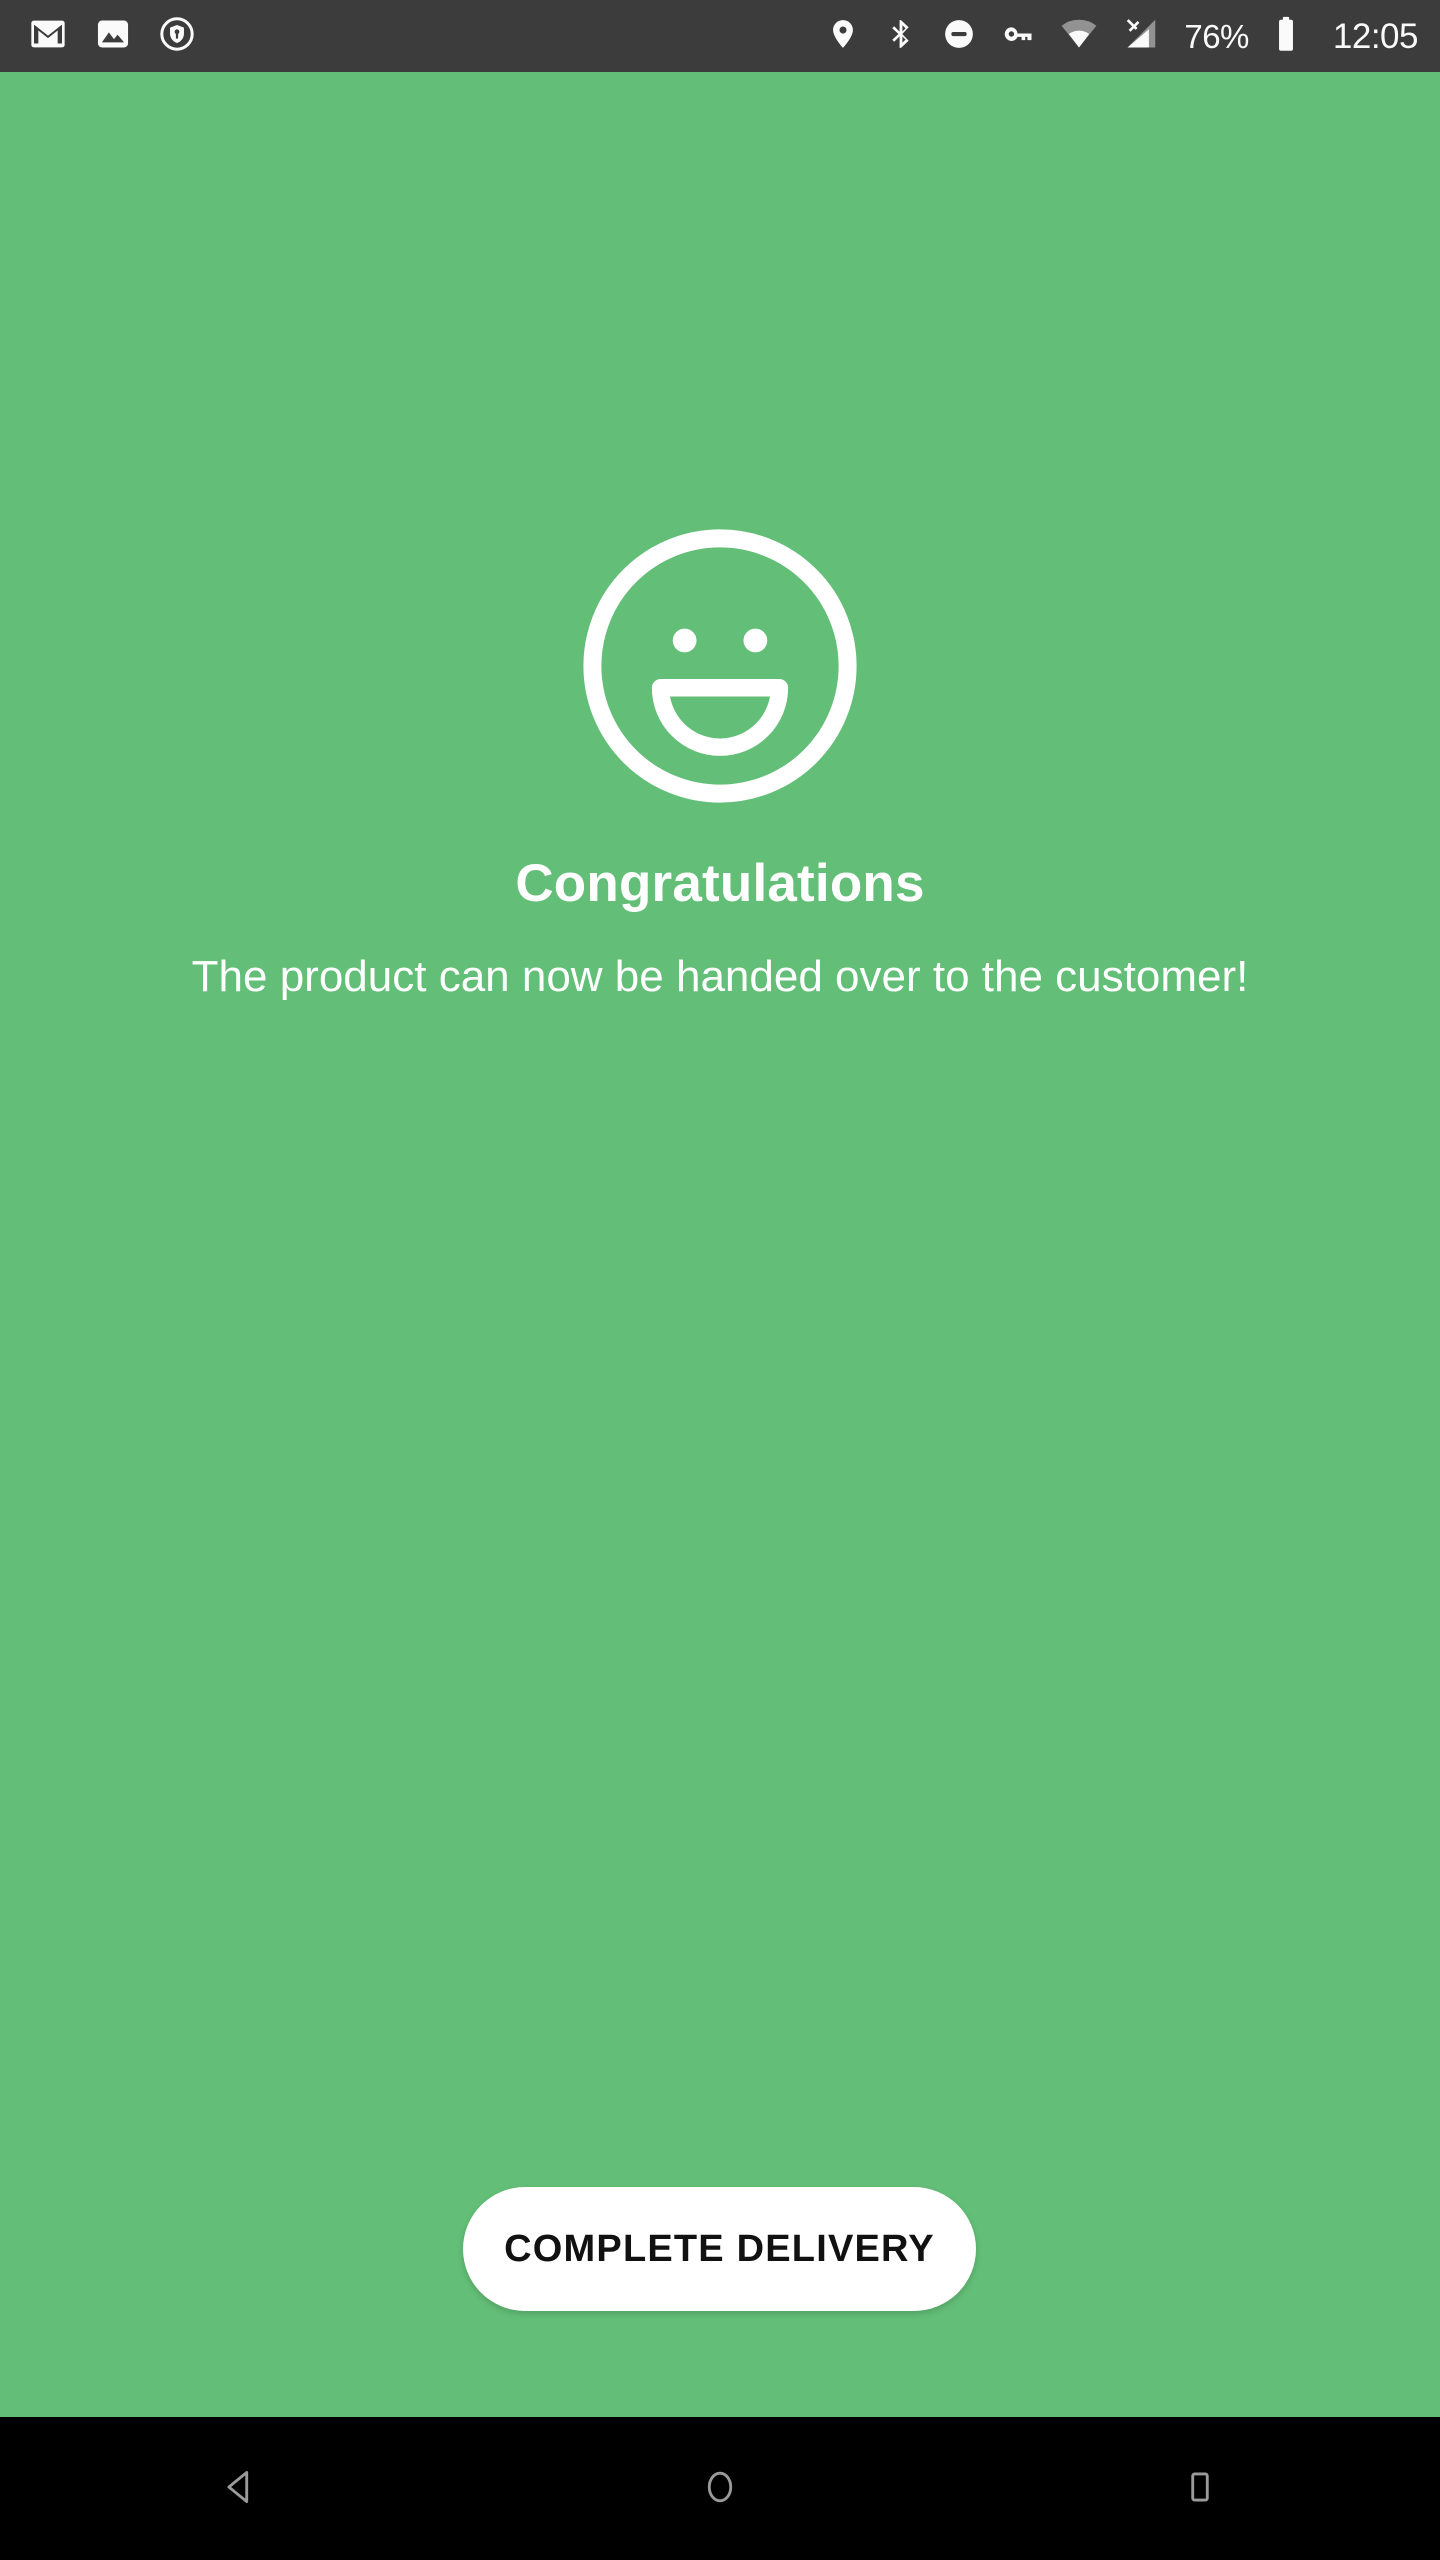 The image size is (1440, 2560). Describe the element at coordinates (1375, 36) in the screenshot. I see `status-bar-clock: 12:05` at that location.